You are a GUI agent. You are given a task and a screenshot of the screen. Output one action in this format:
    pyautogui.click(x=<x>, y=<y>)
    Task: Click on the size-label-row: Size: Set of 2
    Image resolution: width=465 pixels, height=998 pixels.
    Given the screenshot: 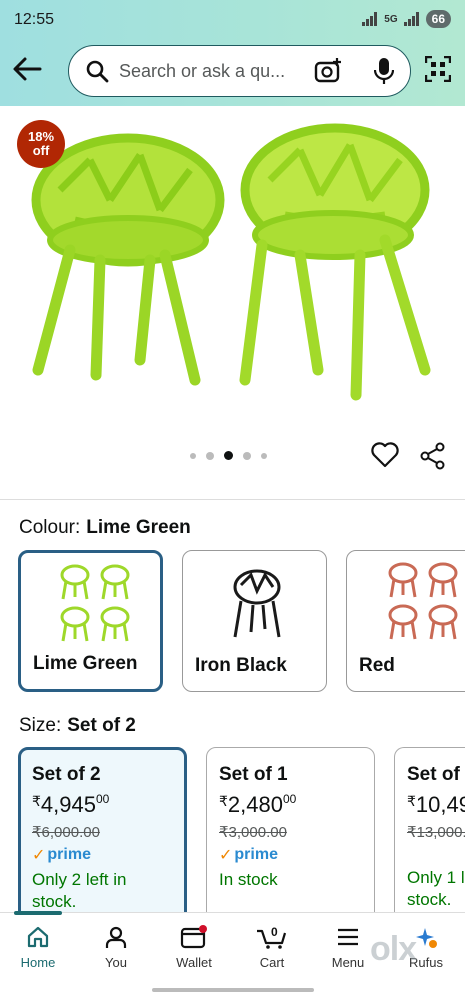 What is the action you would take?
    pyautogui.click(x=77, y=726)
    